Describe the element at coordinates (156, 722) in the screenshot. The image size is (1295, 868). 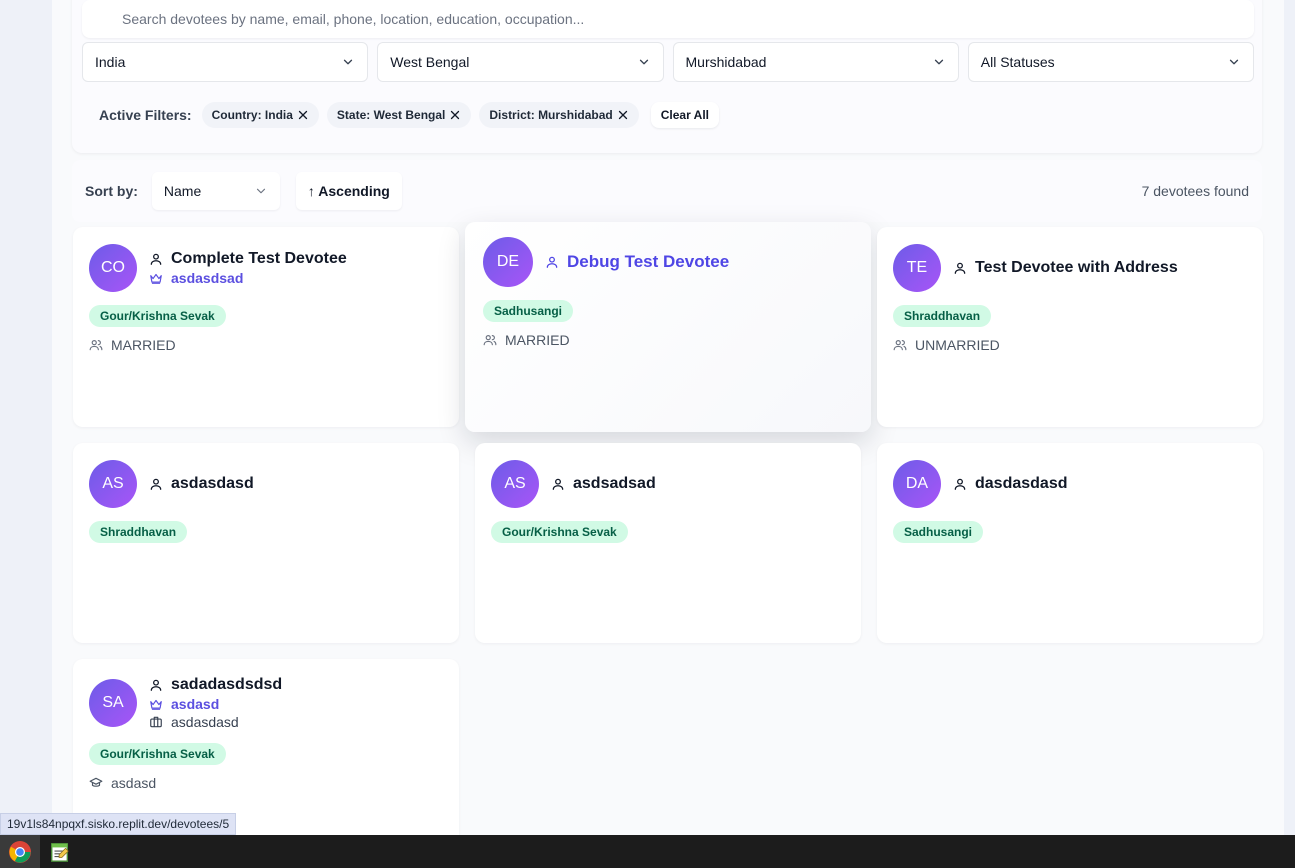
I see `briefcase-icon` at that location.